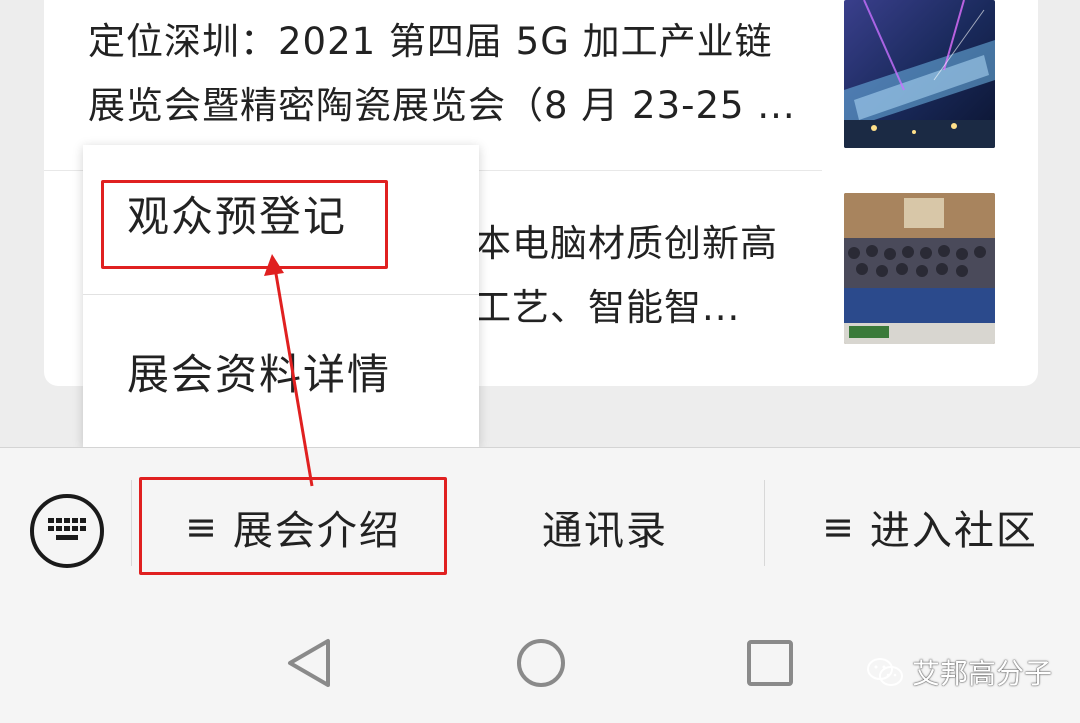  Describe the element at coordinates (885, 672) in the screenshot. I see `wechat-icon` at that location.